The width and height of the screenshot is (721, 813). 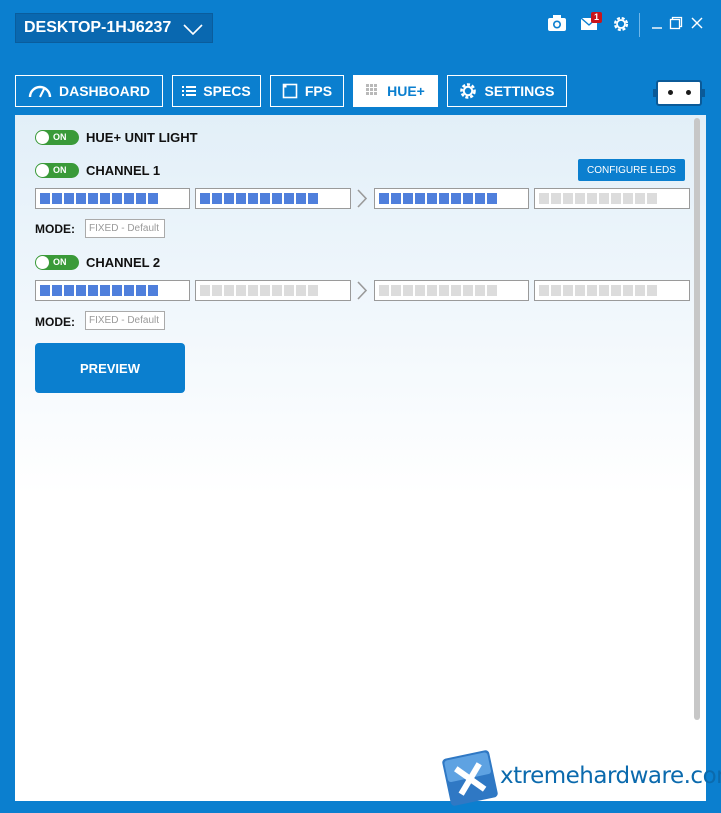 I want to click on tab-label: FPS, so click(x=318, y=91).